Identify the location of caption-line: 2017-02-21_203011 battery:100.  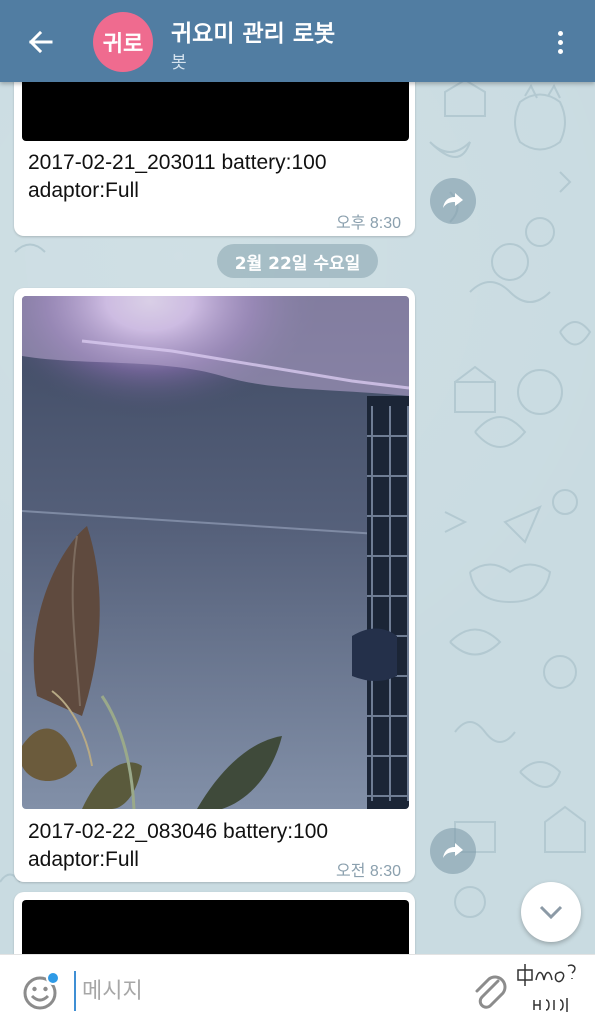
(177, 162).